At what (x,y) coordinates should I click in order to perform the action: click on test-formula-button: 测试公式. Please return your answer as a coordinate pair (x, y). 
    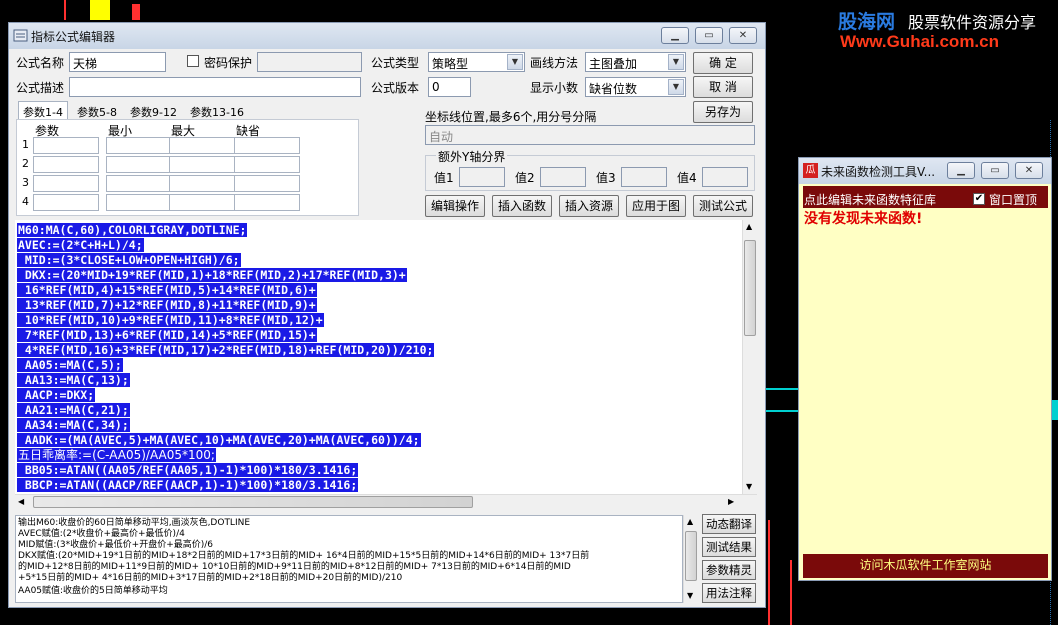
    Looking at the image, I should click on (723, 206).